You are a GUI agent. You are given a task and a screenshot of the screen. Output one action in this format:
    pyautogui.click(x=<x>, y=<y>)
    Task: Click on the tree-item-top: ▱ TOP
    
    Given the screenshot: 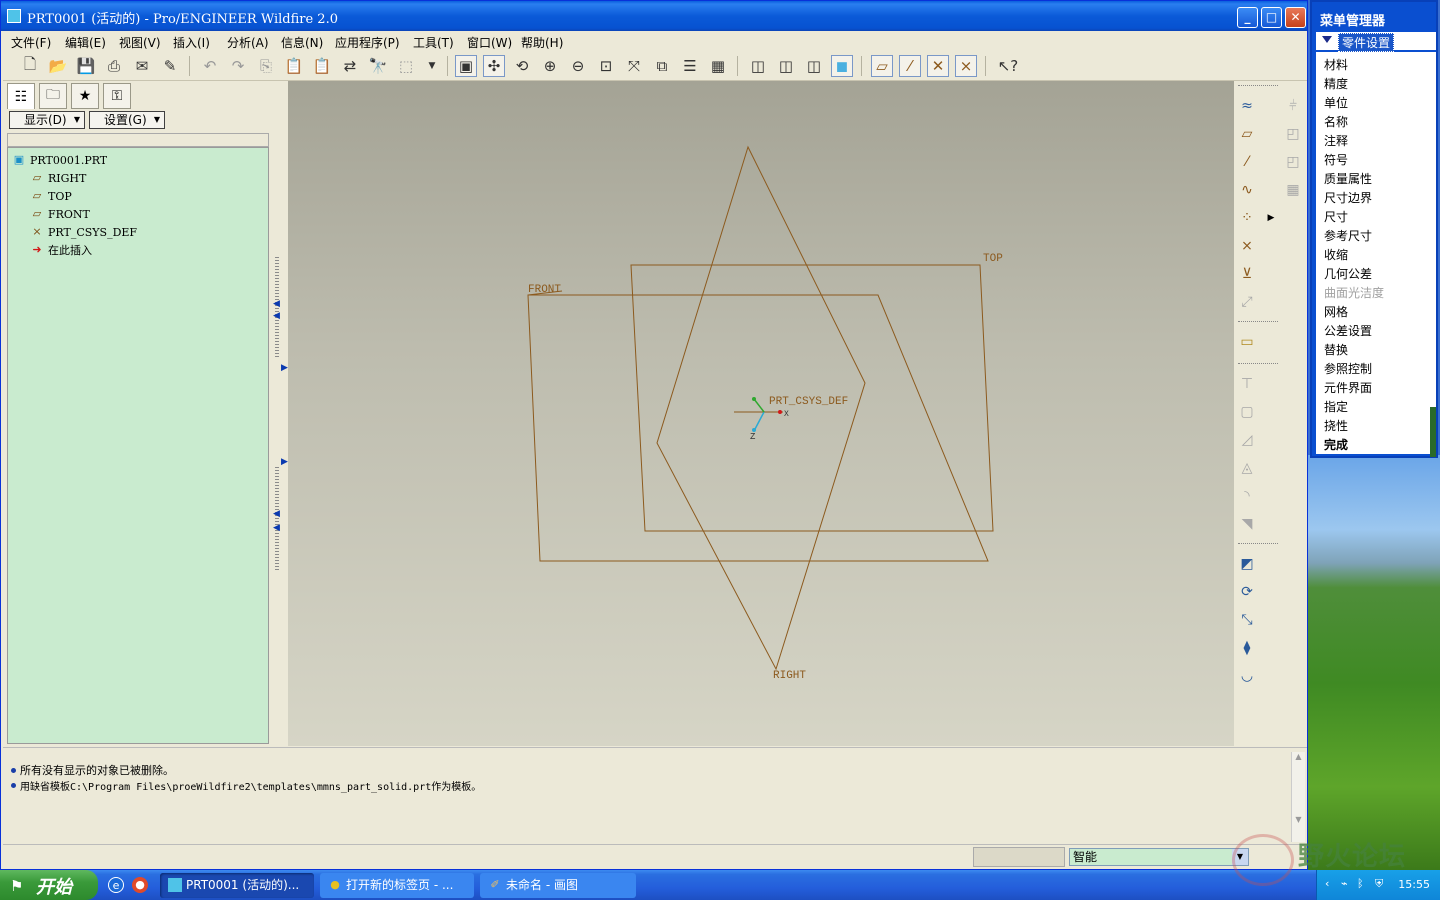 What is the action you would take?
    pyautogui.click(x=51, y=196)
    